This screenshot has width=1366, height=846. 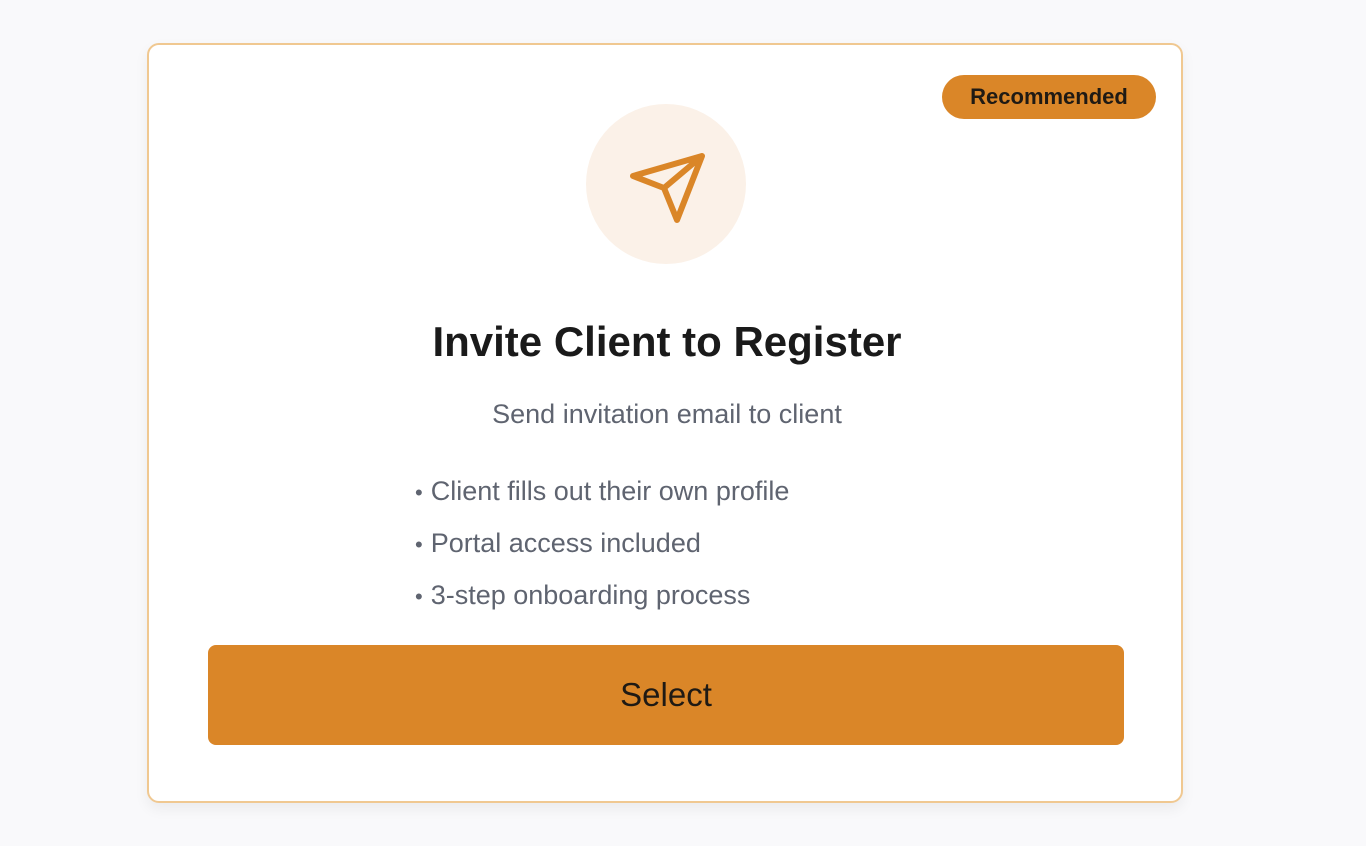 What do you see at coordinates (667, 414) in the screenshot?
I see `card-subtitle: Send invitation email to client` at bounding box center [667, 414].